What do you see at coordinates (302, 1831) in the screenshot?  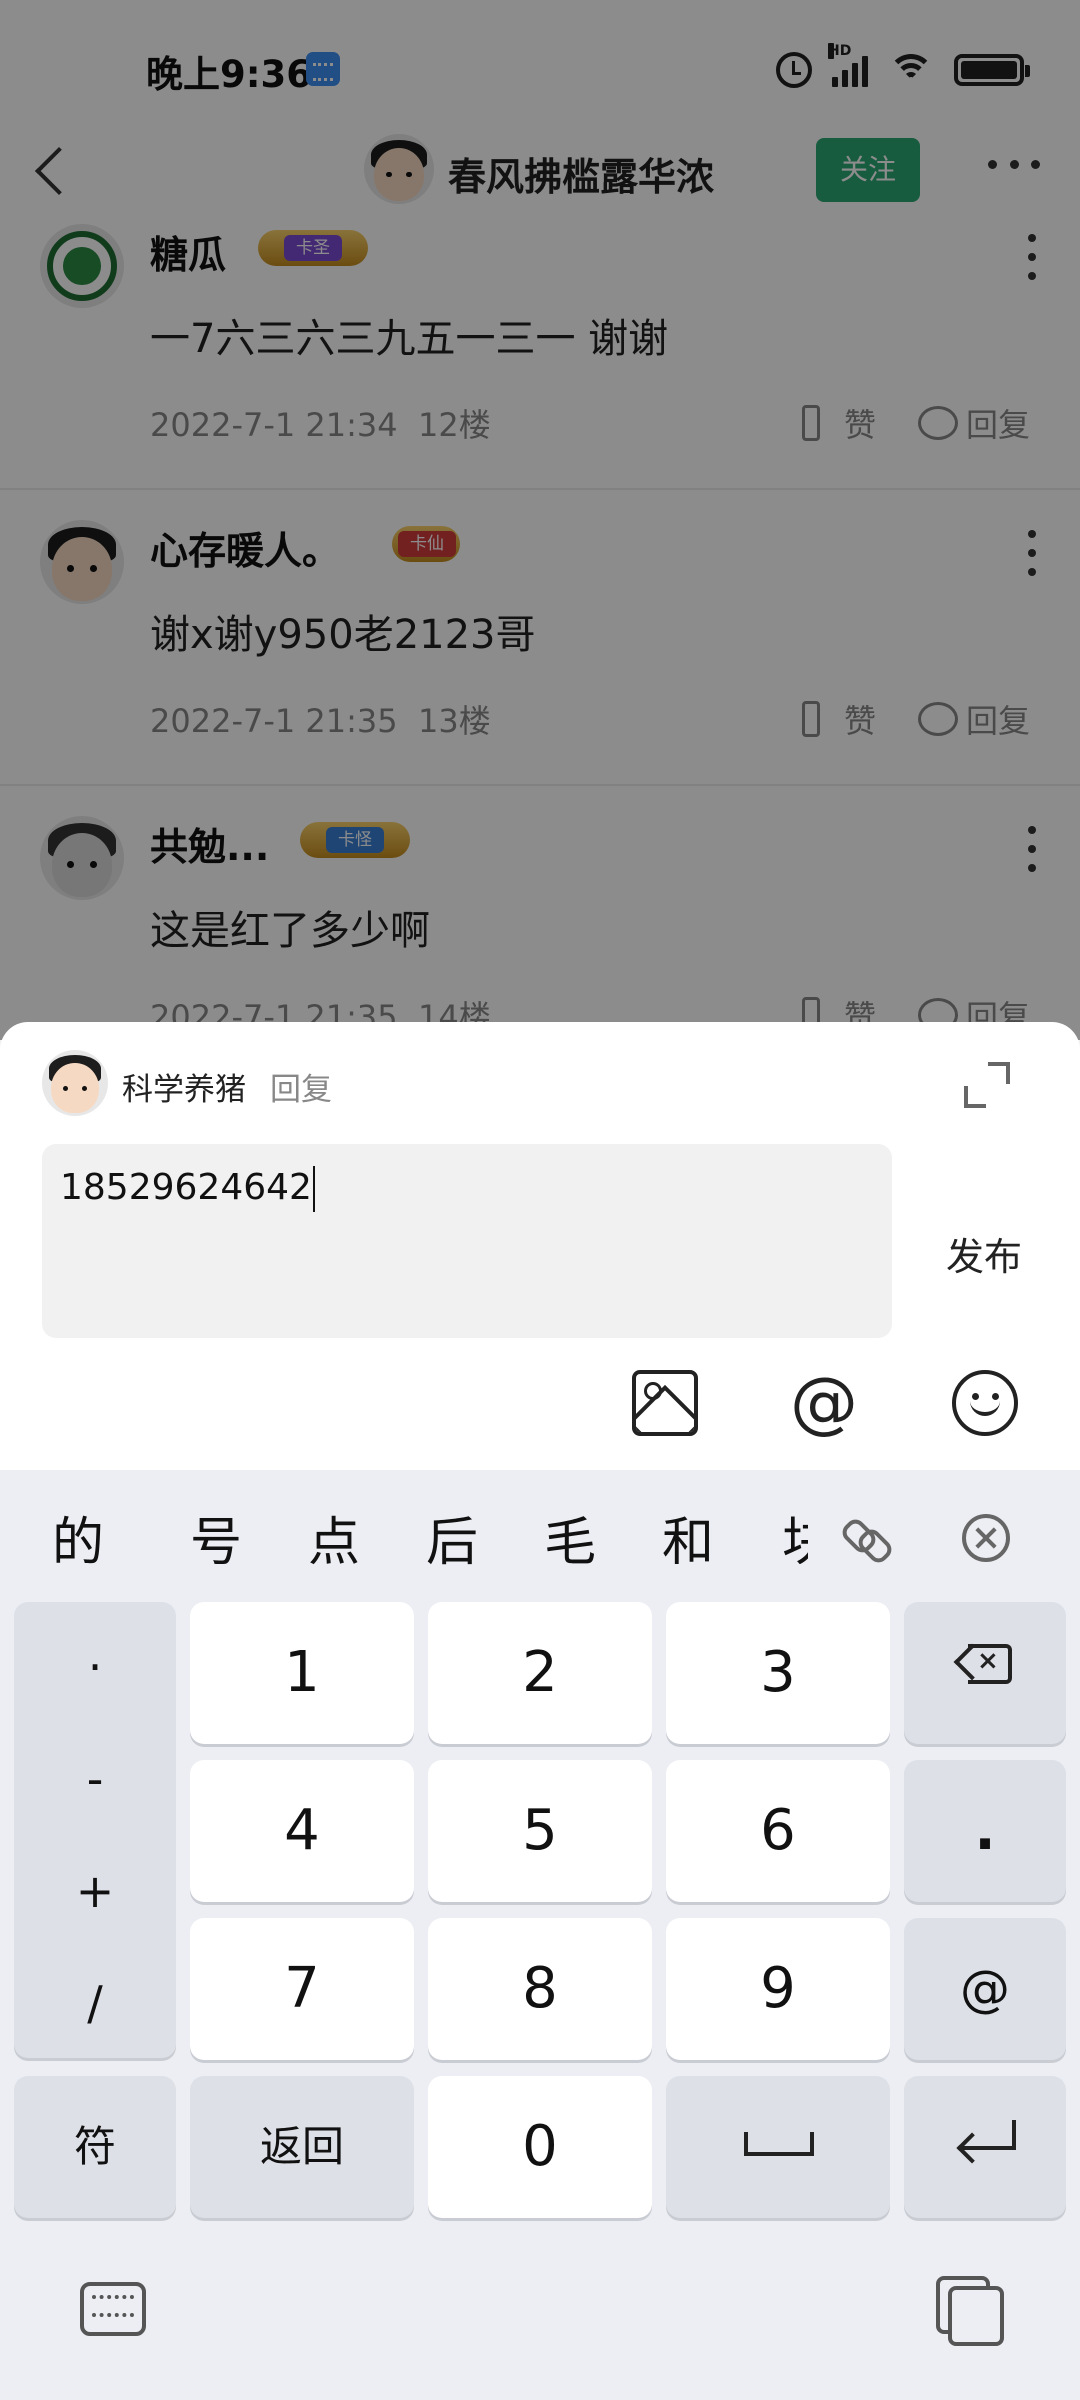 I see `key-4: 4` at bounding box center [302, 1831].